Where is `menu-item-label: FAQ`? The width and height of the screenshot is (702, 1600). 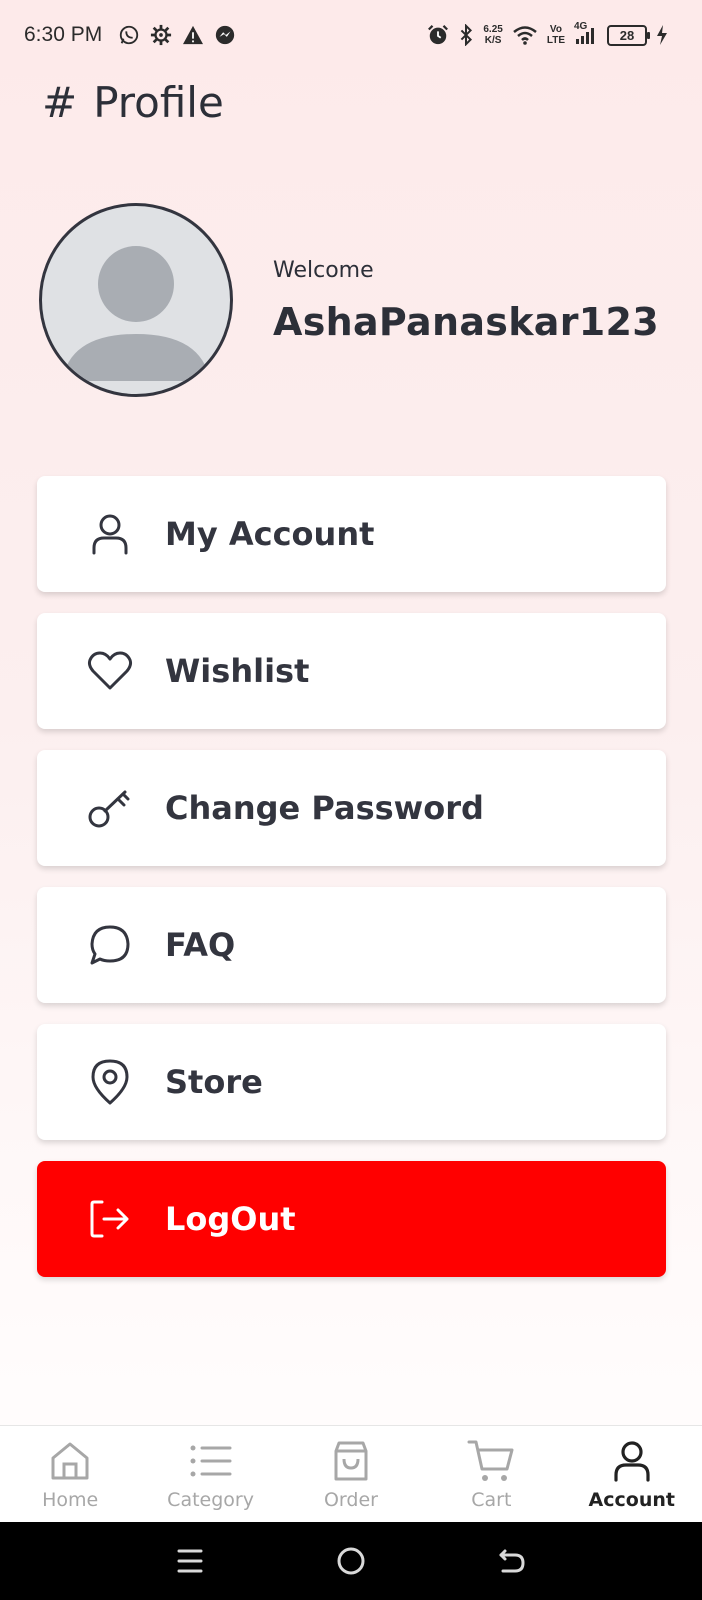 menu-item-label: FAQ is located at coordinates (200, 945).